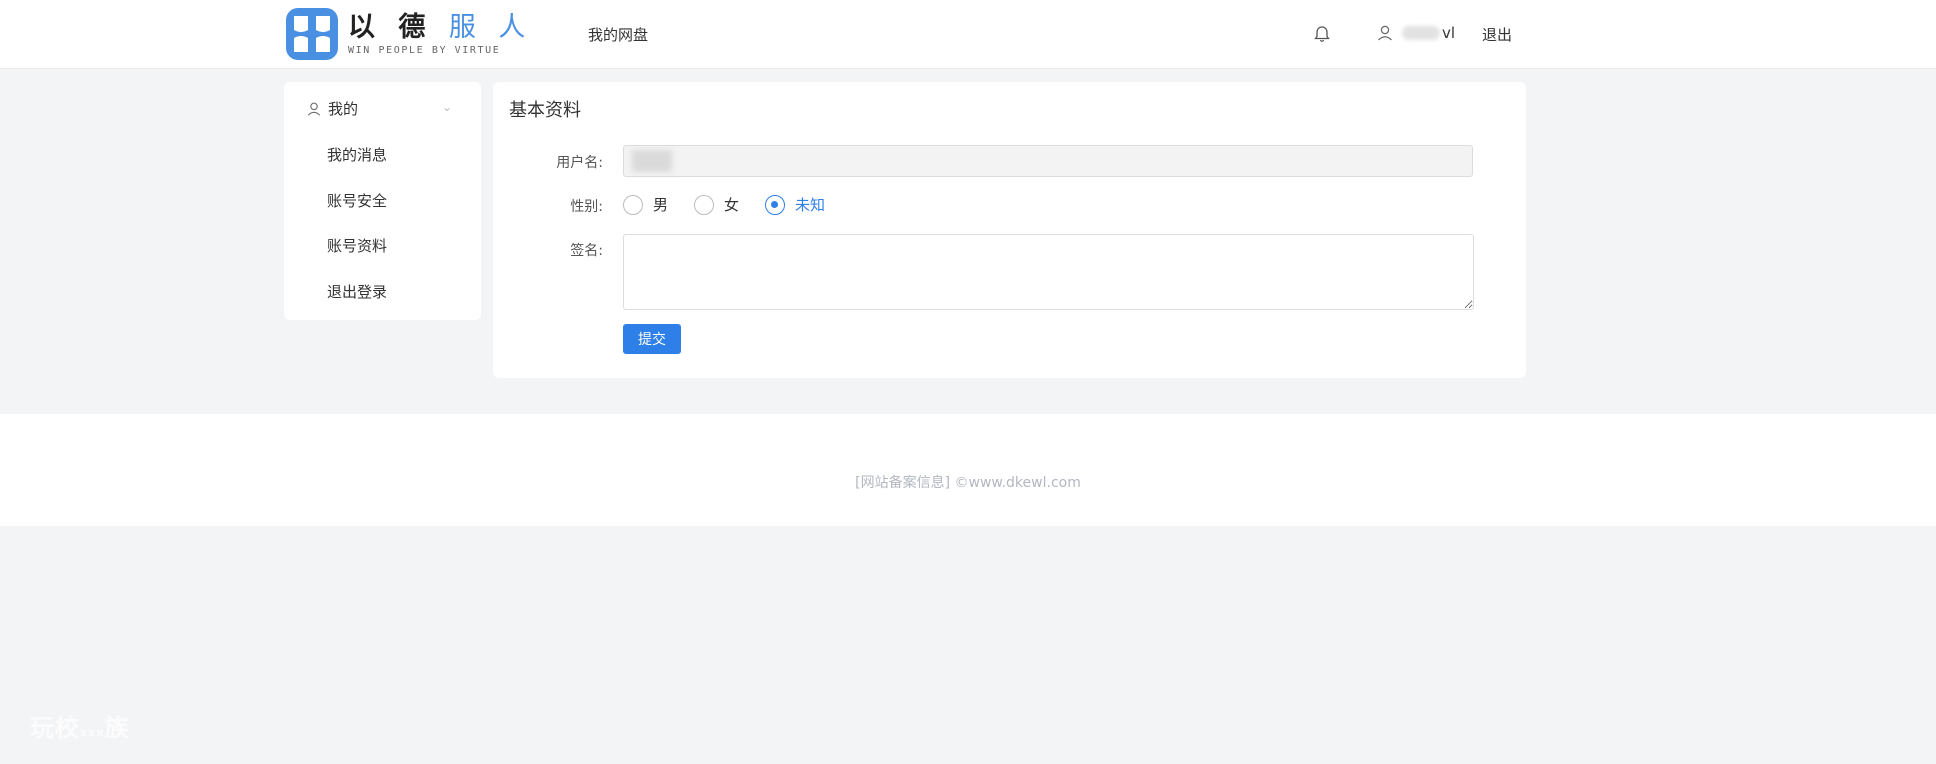 Image resolution: width=1936 pixels, height=764 pixels. I want to click on logo-slogan-en: WIN PEOPLE BY VIRTUE, so click(424, 50).